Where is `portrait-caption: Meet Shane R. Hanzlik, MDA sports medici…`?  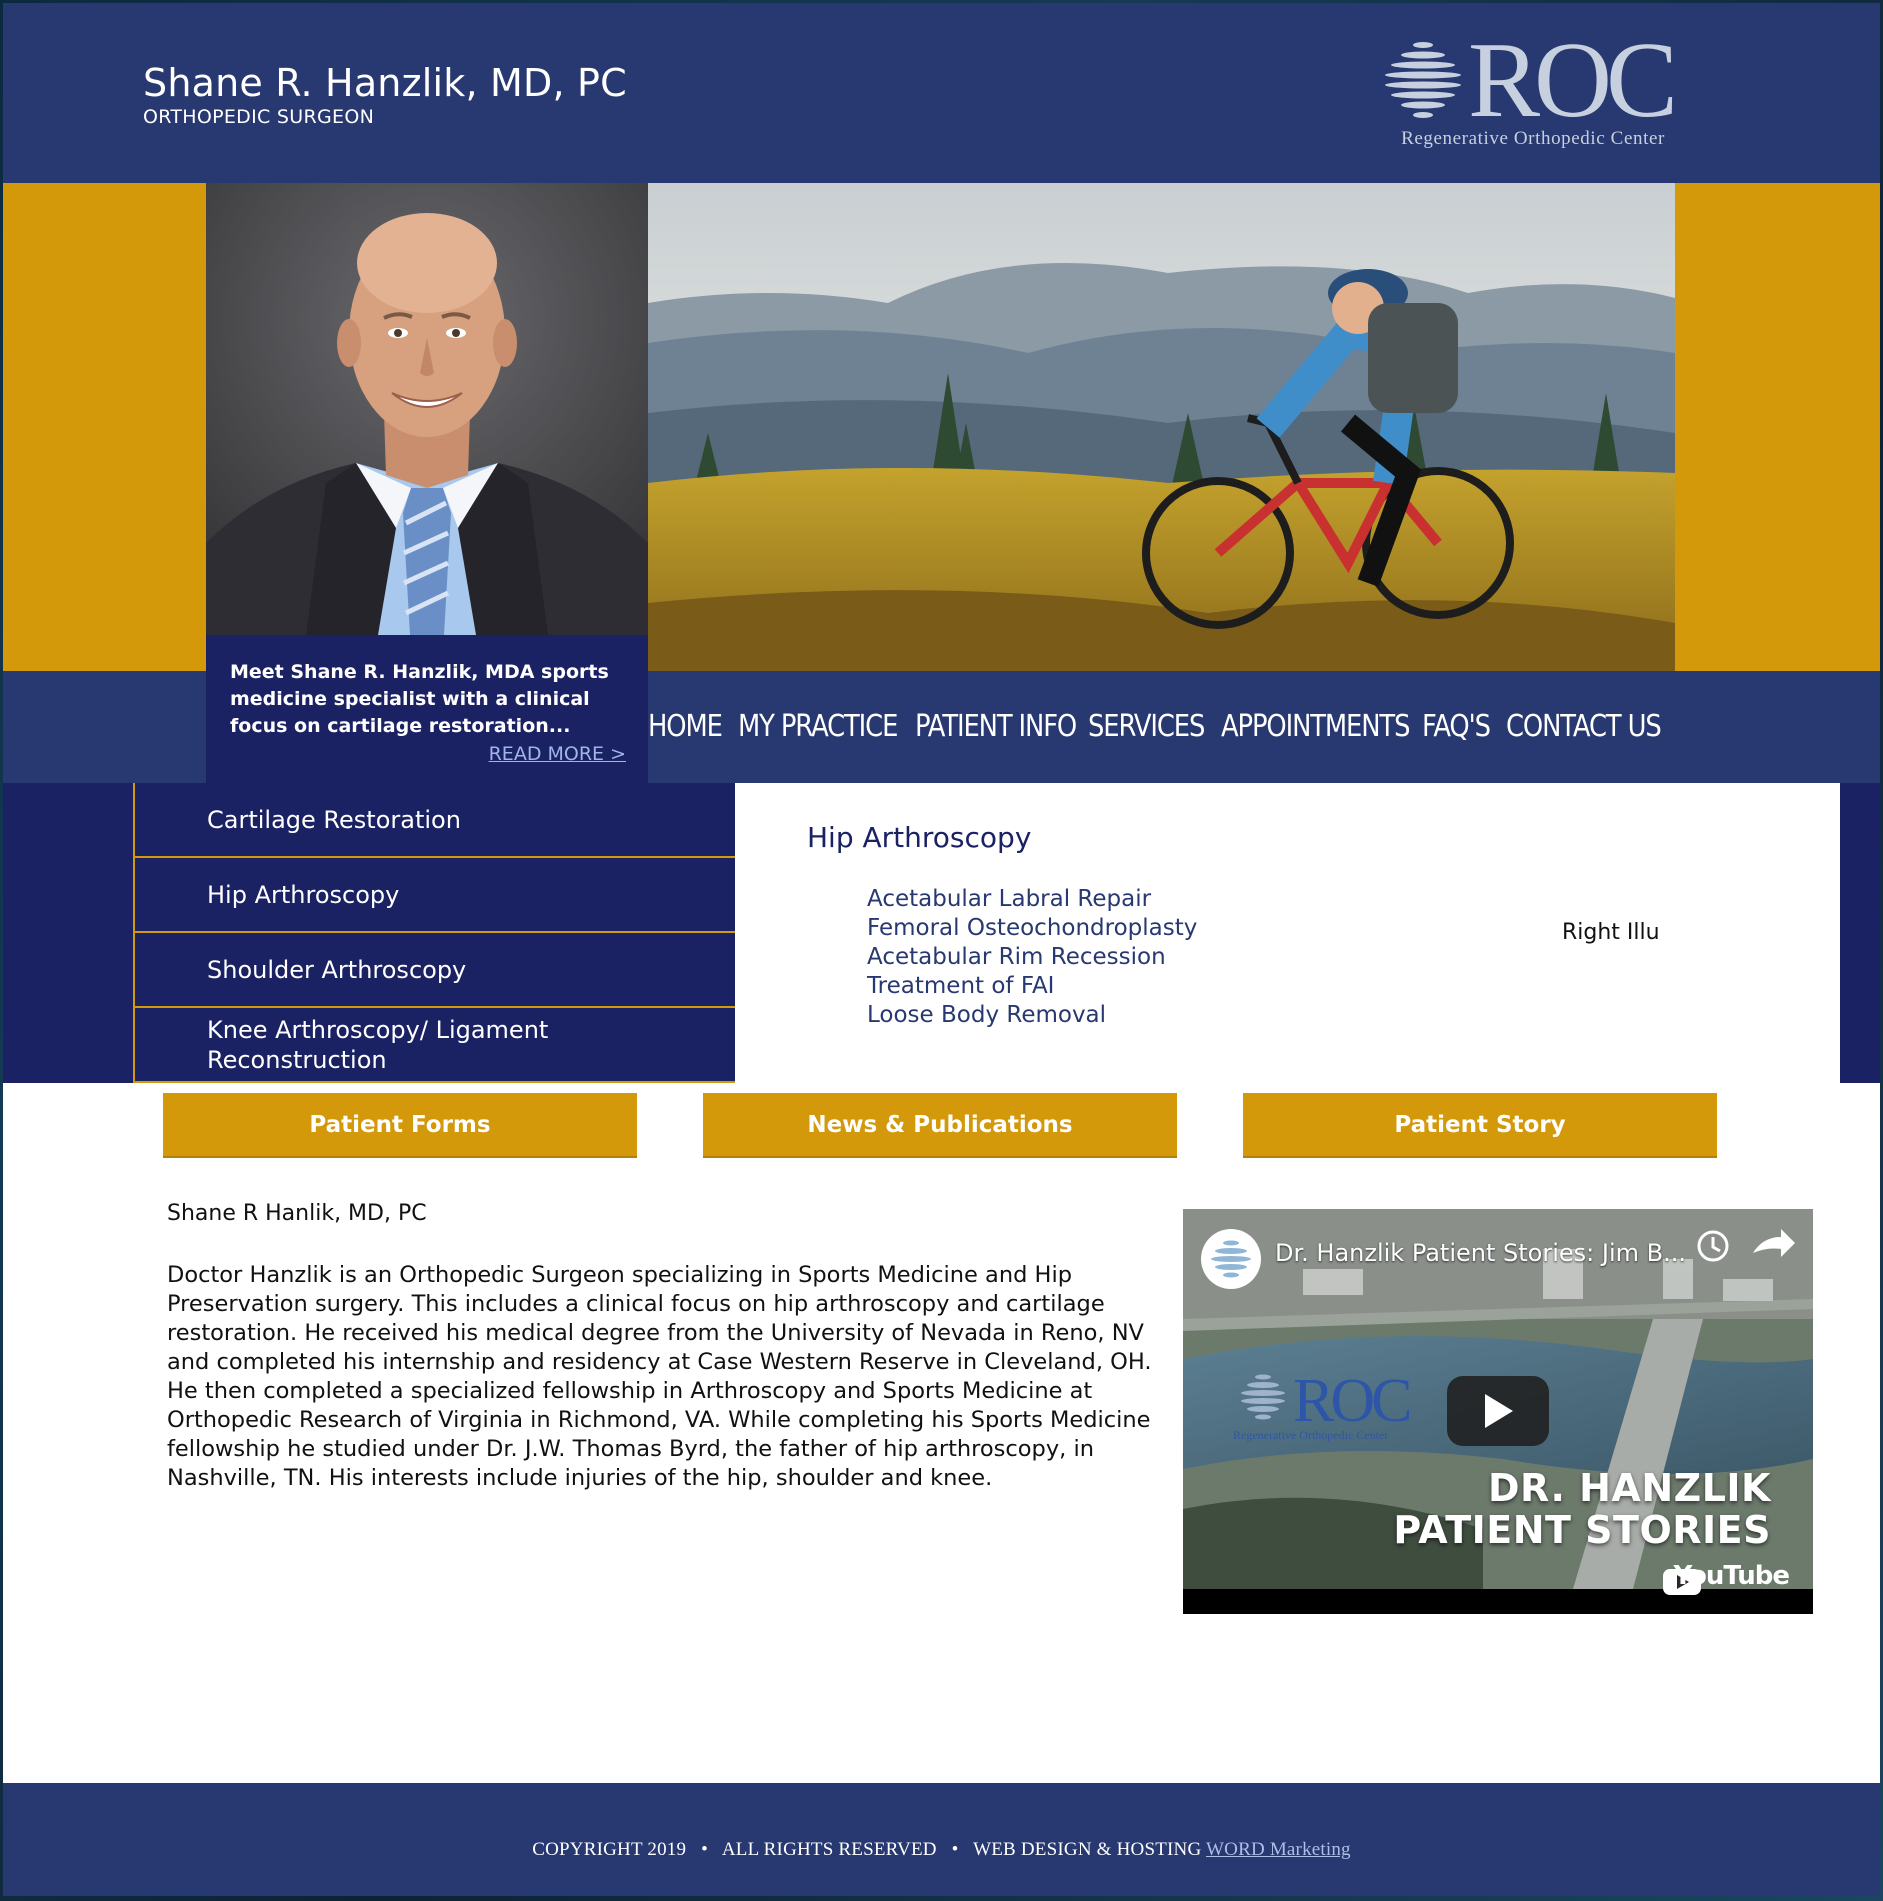
portrait-caption: Meet Shane R. Hanzlik, MDA sports medici… is located at coordinates (427, 709).